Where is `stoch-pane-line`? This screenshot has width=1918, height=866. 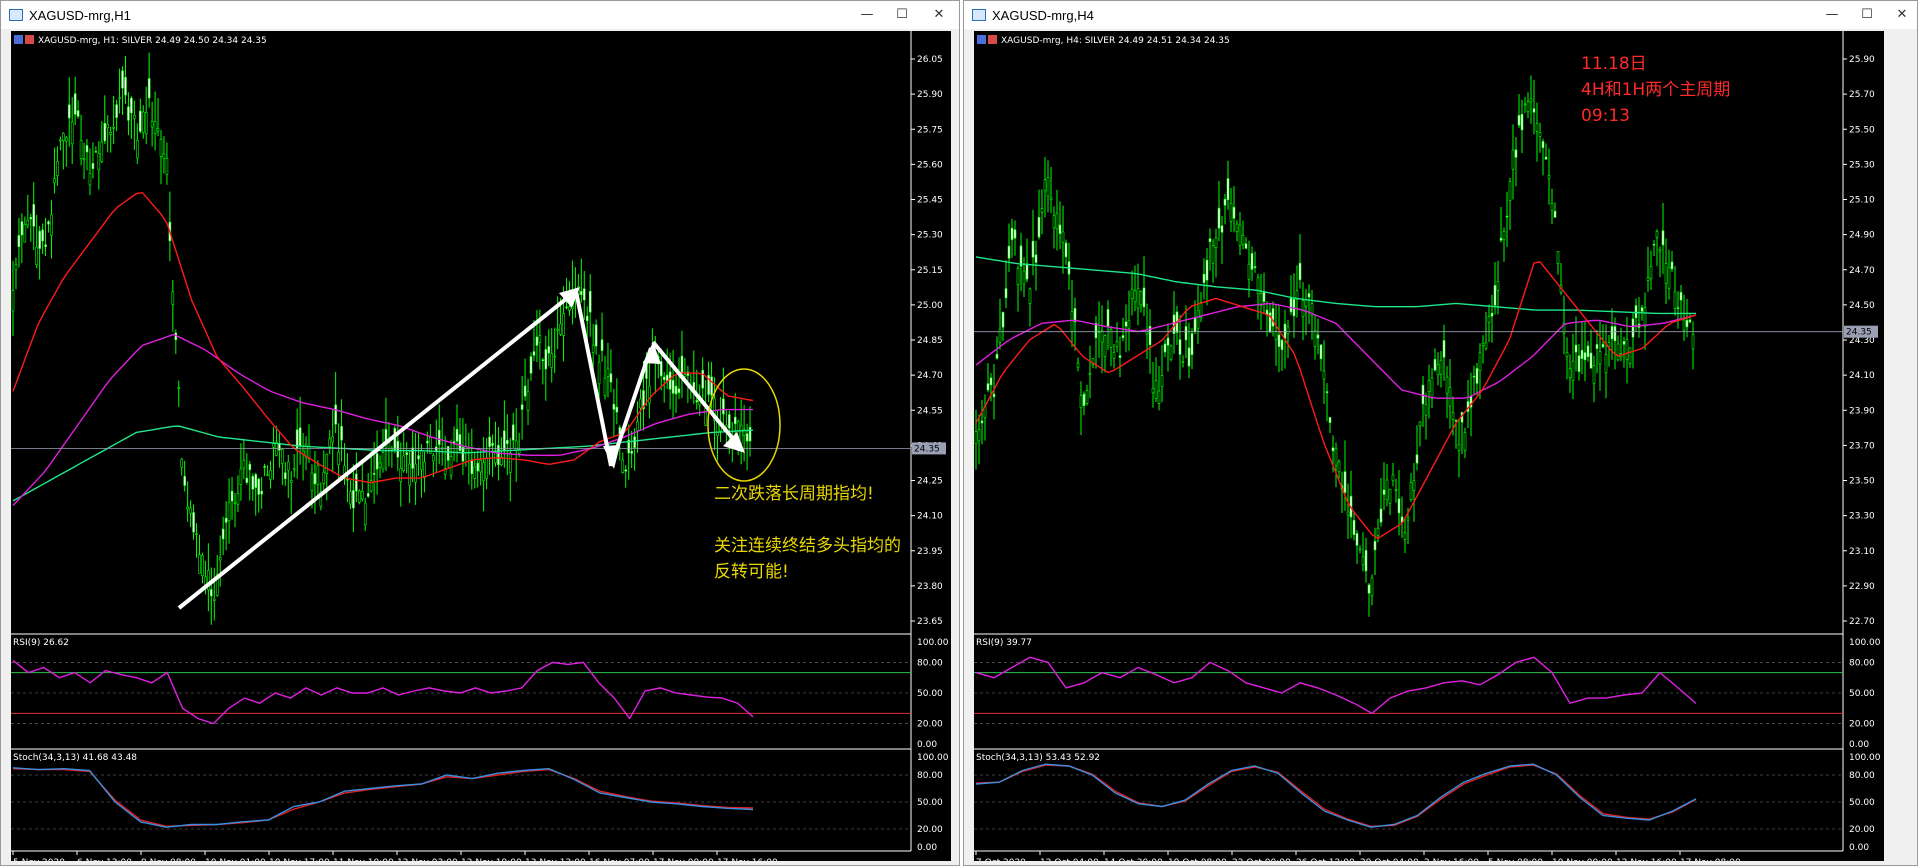
stoch-pane-line is located at coordinates (383, 797).